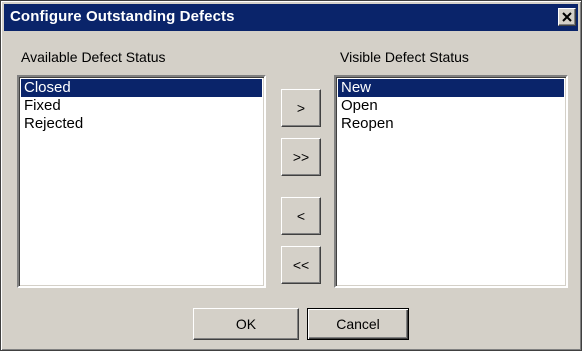  I want to click on visible-status-label: Visible Defect Status, so click(404, 57).